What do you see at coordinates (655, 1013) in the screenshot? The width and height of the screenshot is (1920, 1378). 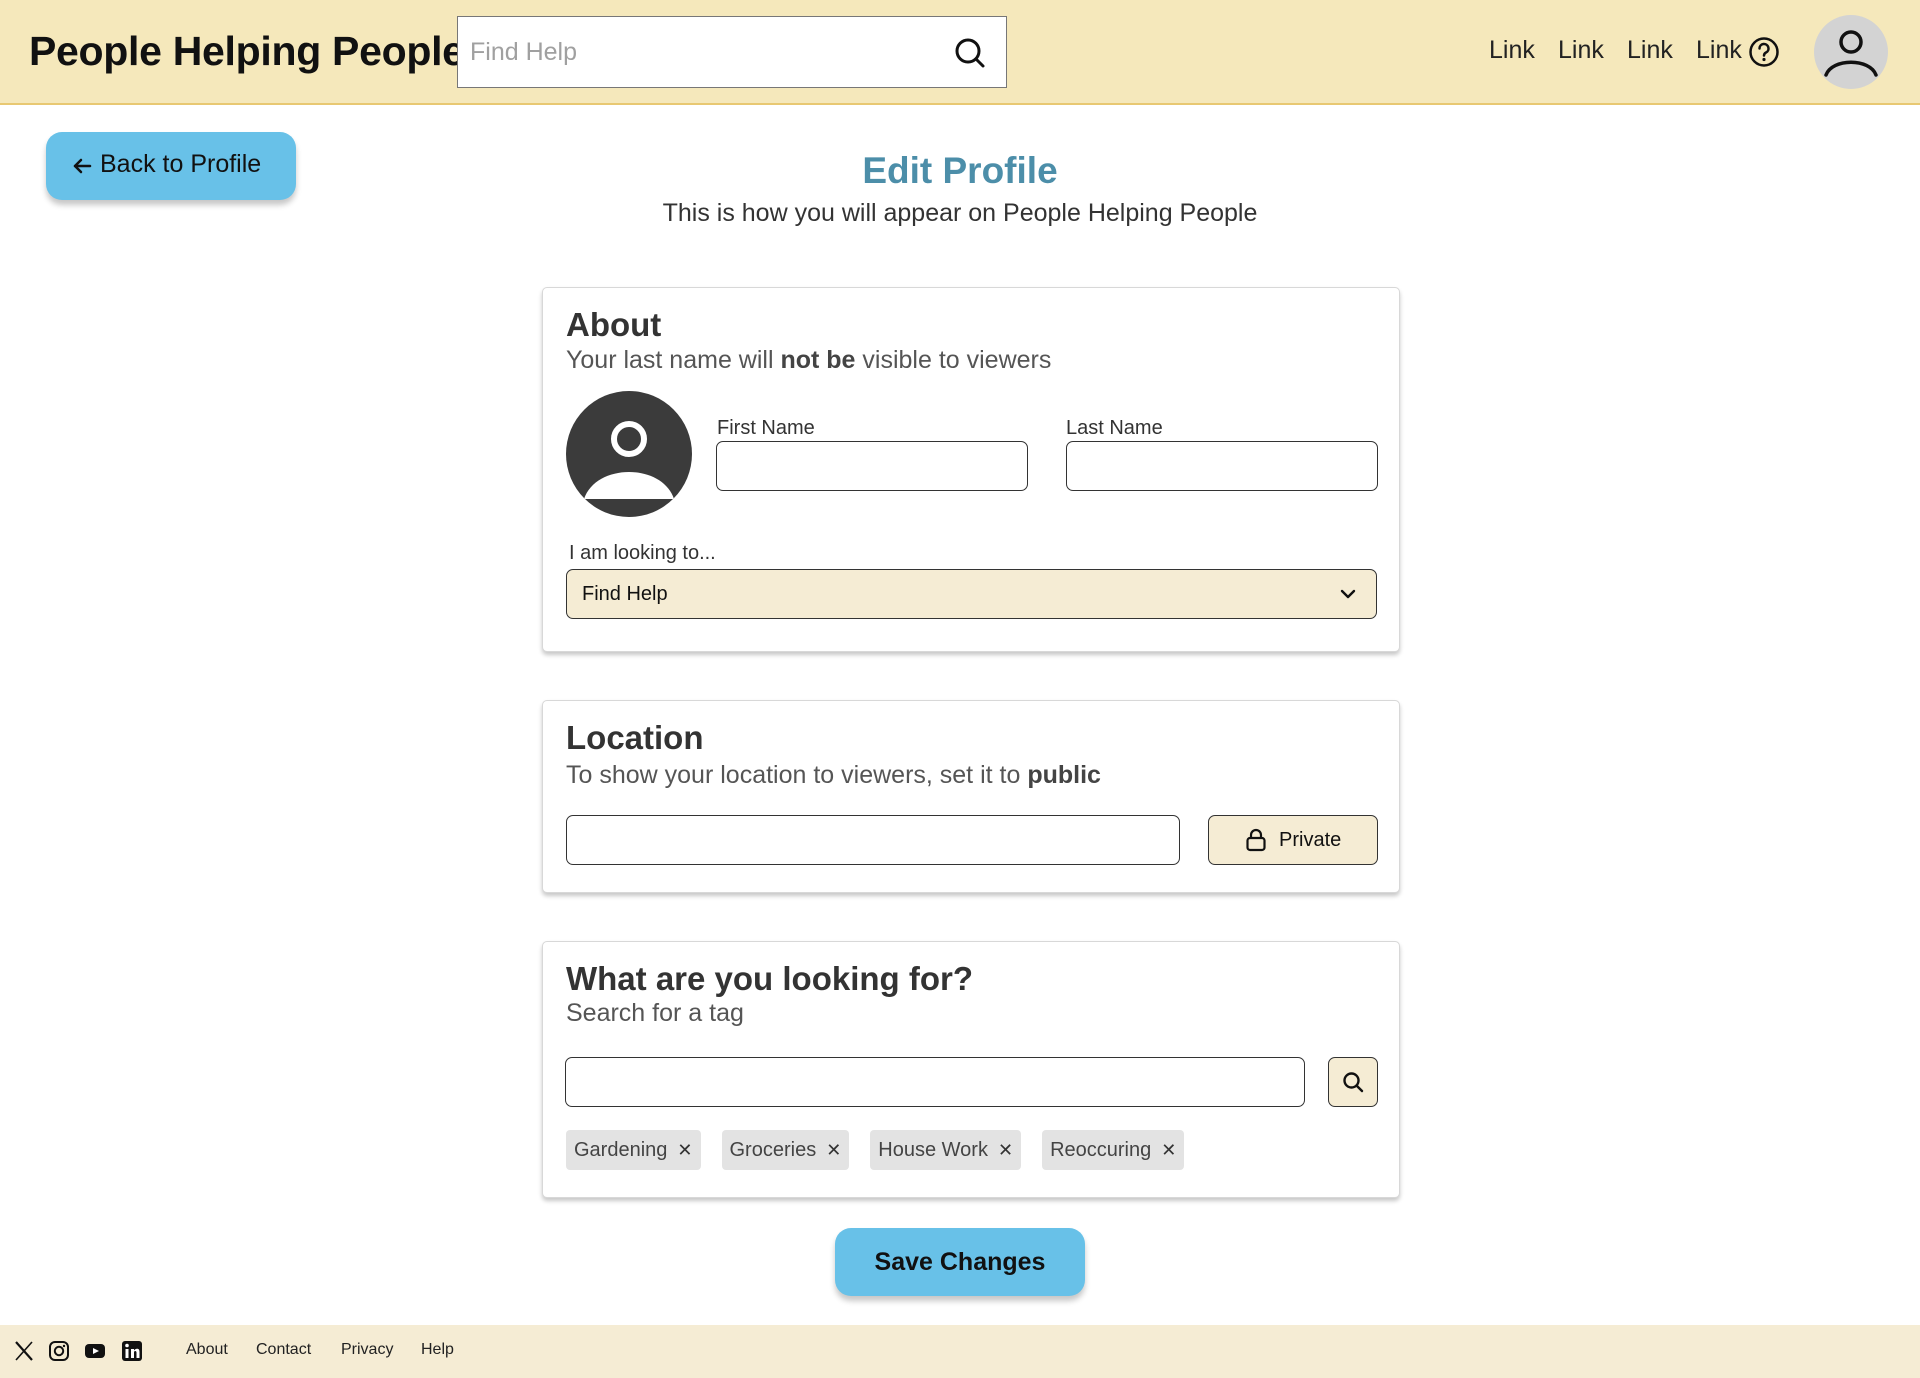 I see `tags-description: Search for a tag` at bounding box center [655, 1013].